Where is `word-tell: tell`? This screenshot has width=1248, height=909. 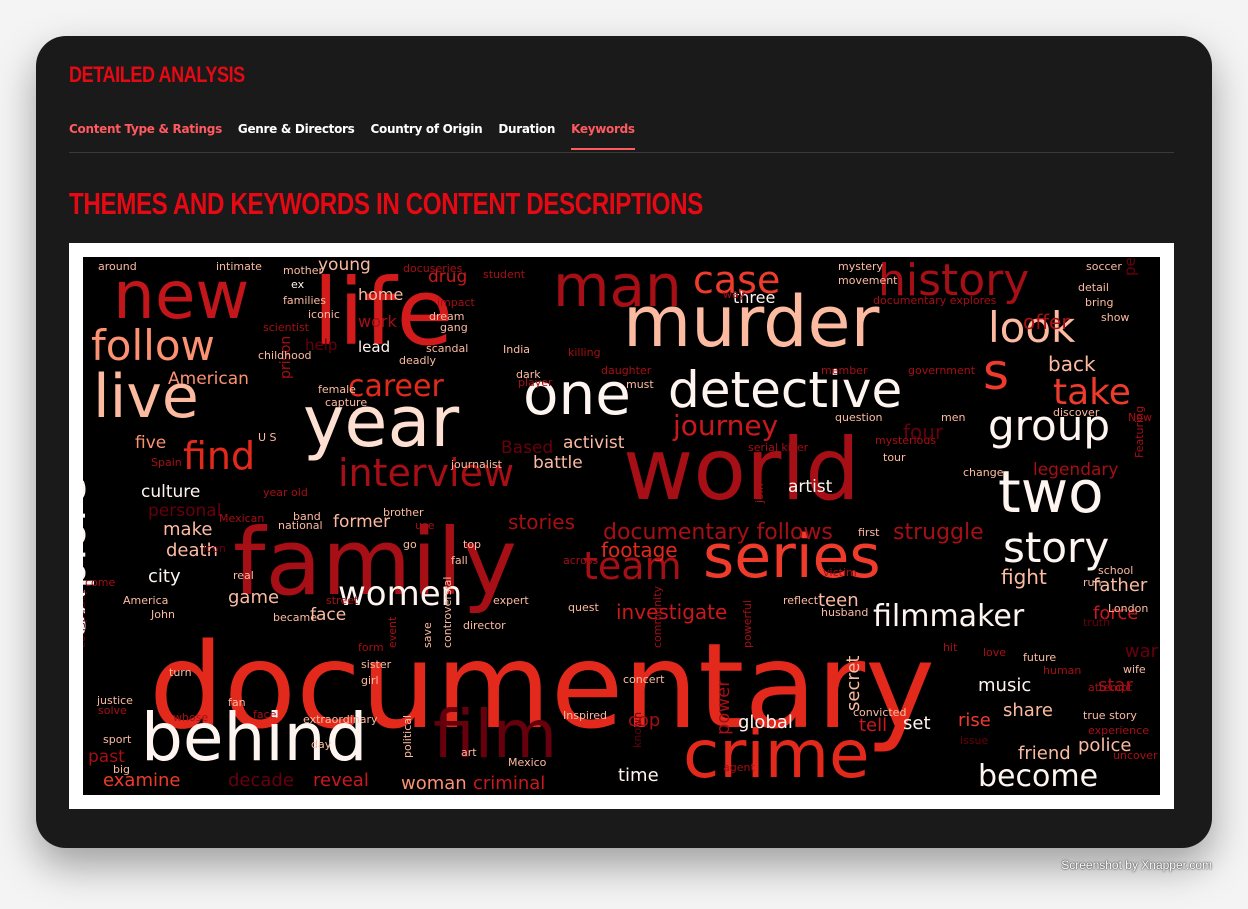 word-tell: tell is located at coordinates (873, 725).